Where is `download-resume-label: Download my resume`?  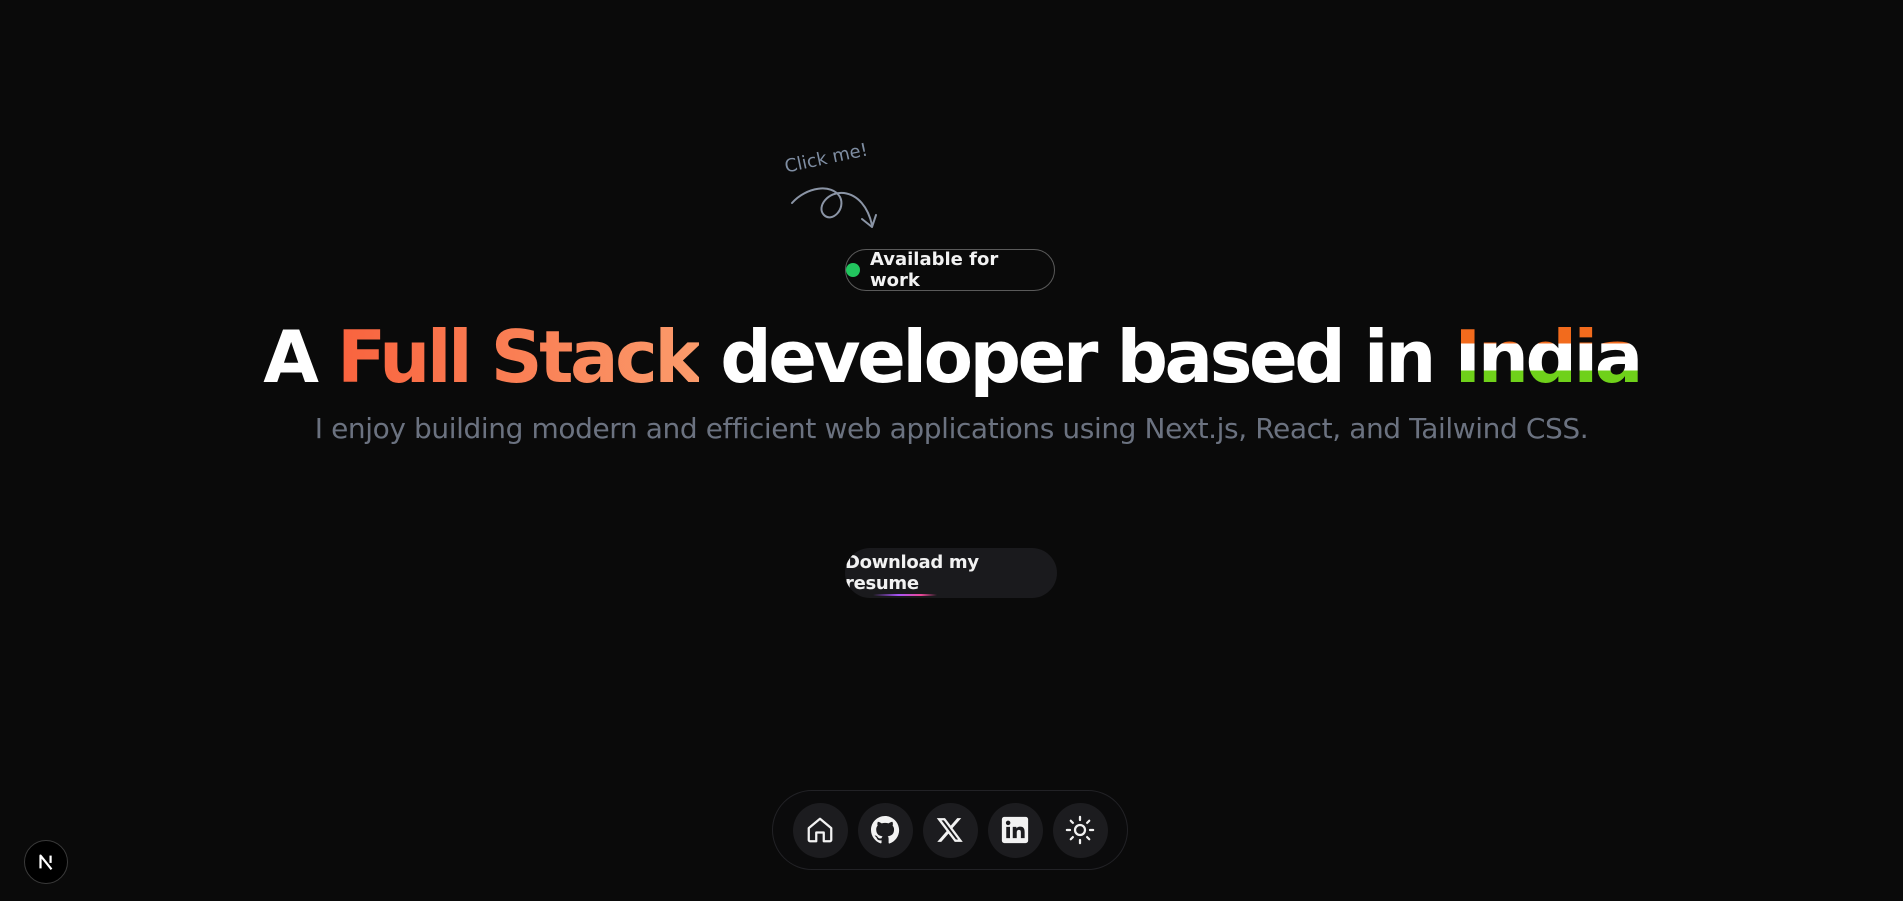 download-resume-label: Download my resume is located at coordinates (912, 573).